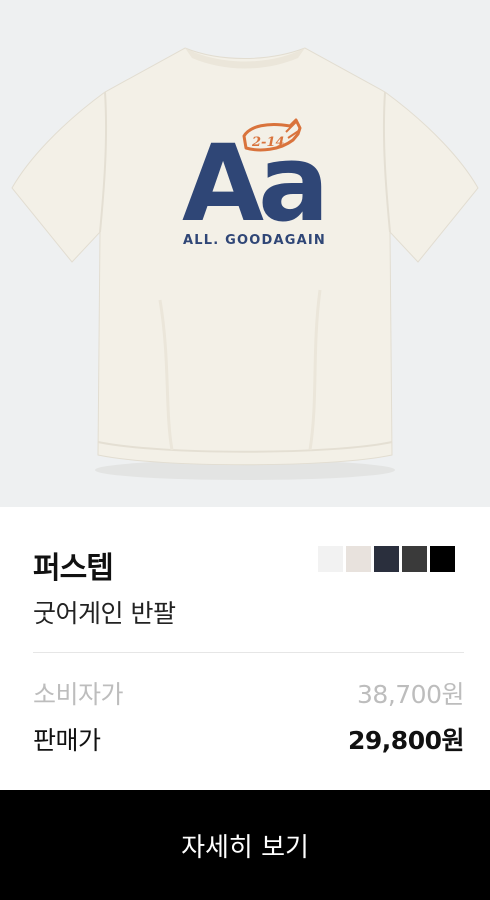  Describe the element at coordinates (414, 559) in the screenshot. I see `color-swatch-charcoal` at that location.